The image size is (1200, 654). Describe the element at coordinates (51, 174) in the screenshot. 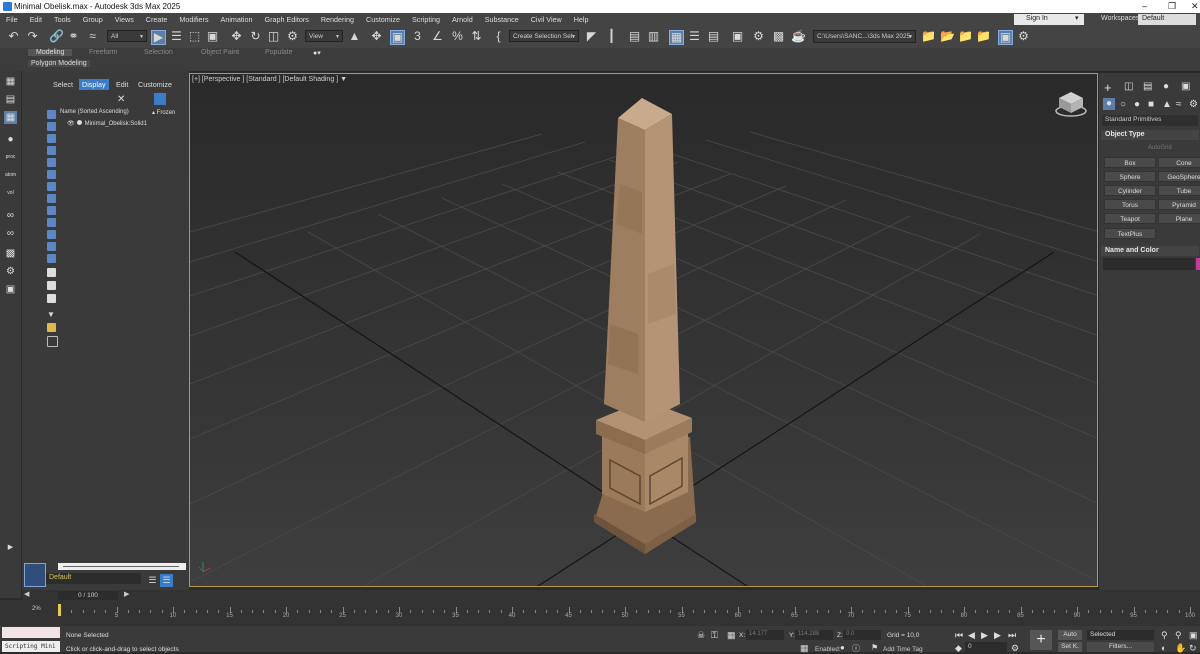

I see `filter-space-warps-icon` at that location.